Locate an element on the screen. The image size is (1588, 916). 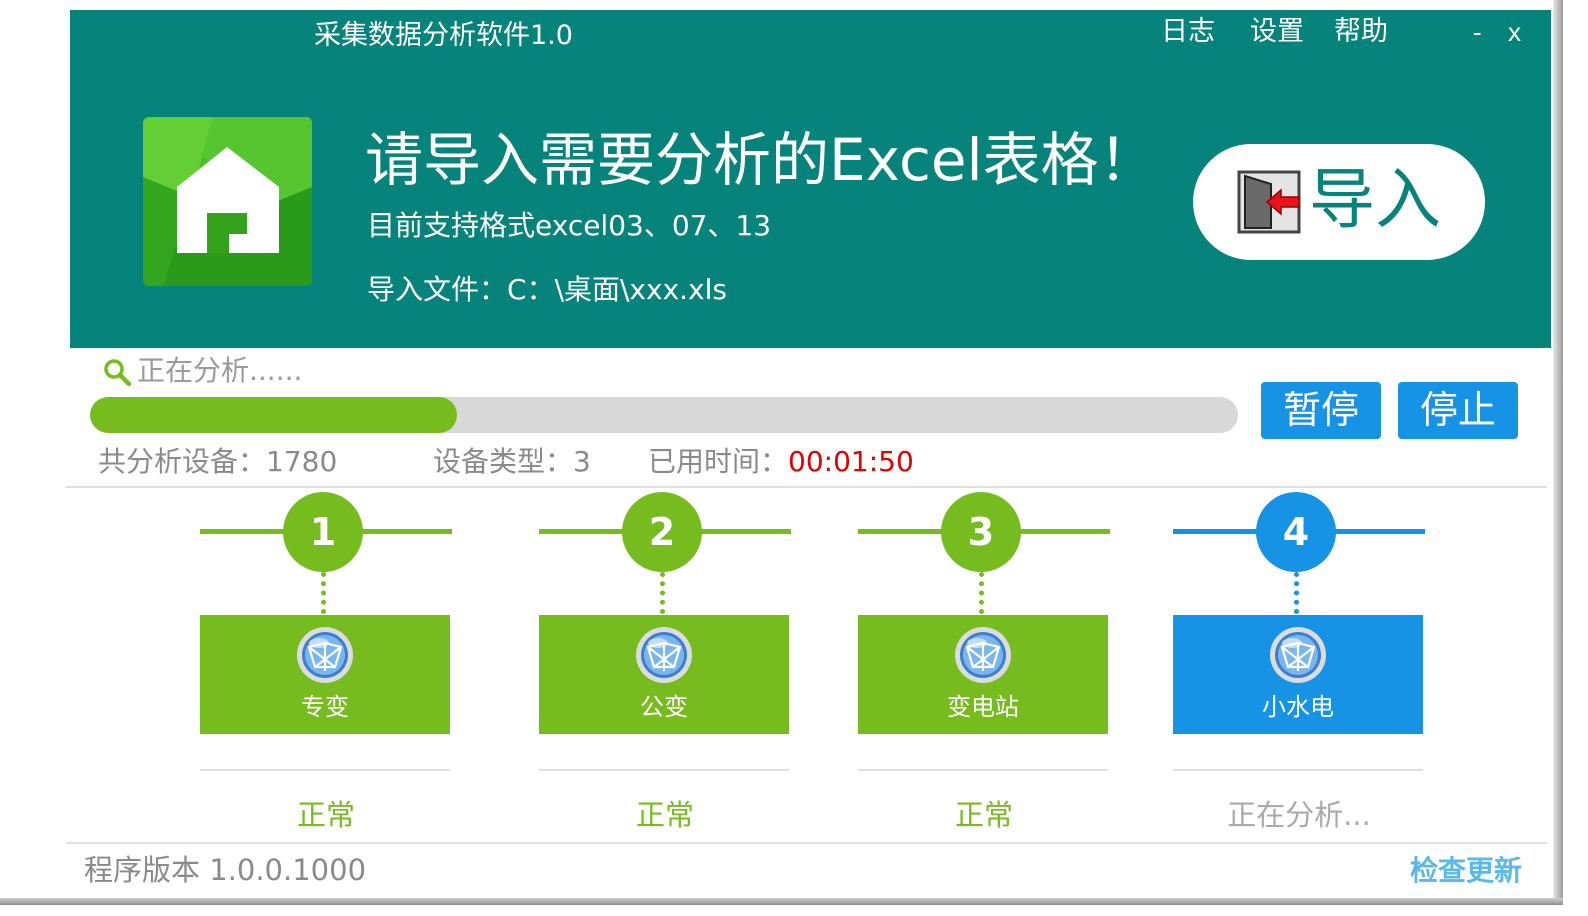
step-4-card: 小水电 is located at coordinates (1298, 674).